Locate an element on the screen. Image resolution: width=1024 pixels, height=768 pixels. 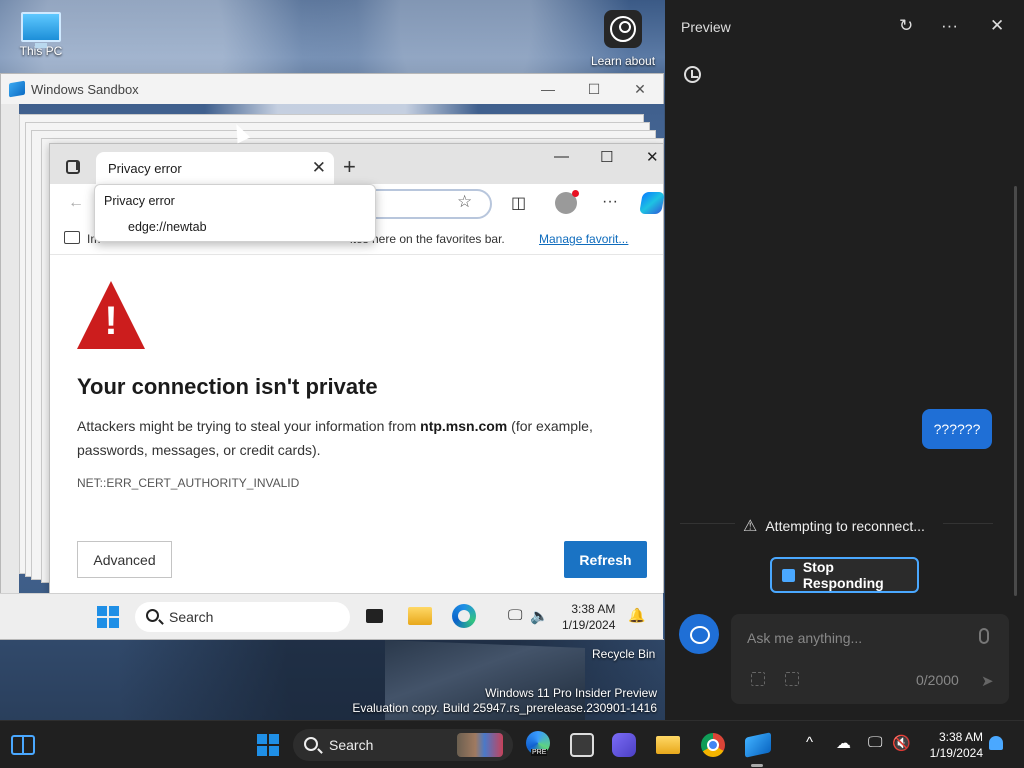
learn-about-icon is located at coordinates (623, 29).